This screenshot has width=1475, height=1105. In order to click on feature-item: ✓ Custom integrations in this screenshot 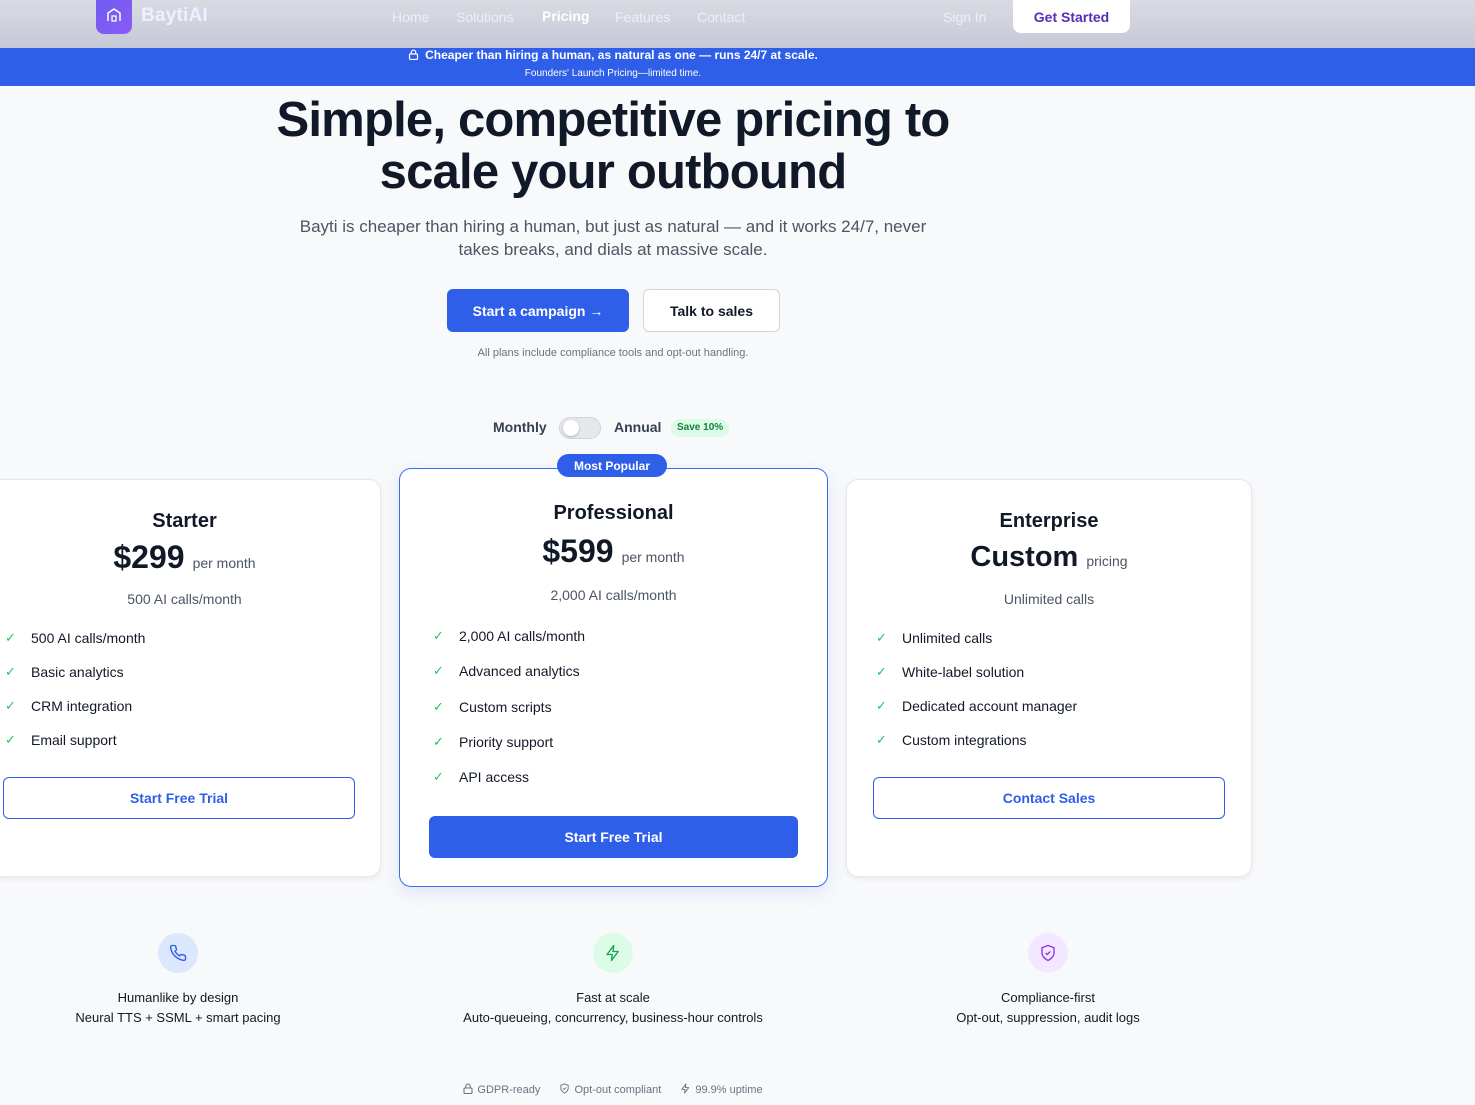, I will do `click(951, 740)`.